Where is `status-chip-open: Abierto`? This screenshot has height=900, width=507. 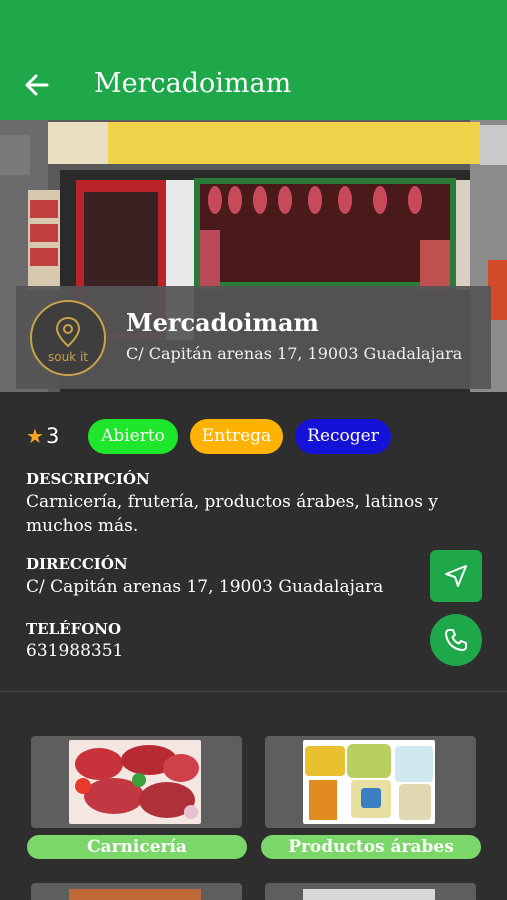
status-chip-open: Abierto is located at coordinates (133, 436).